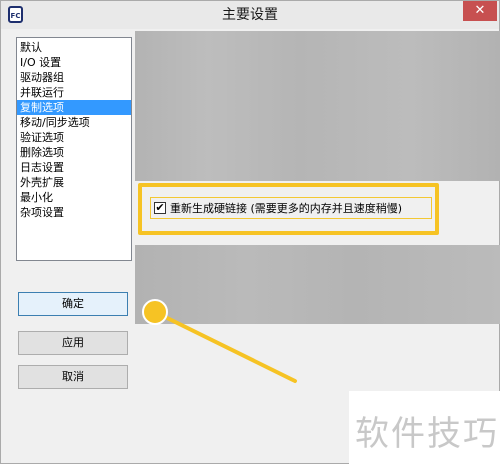  Describe the element at coordinates (155, 312) in the screenshot. I see `pointer-dot` at that location.